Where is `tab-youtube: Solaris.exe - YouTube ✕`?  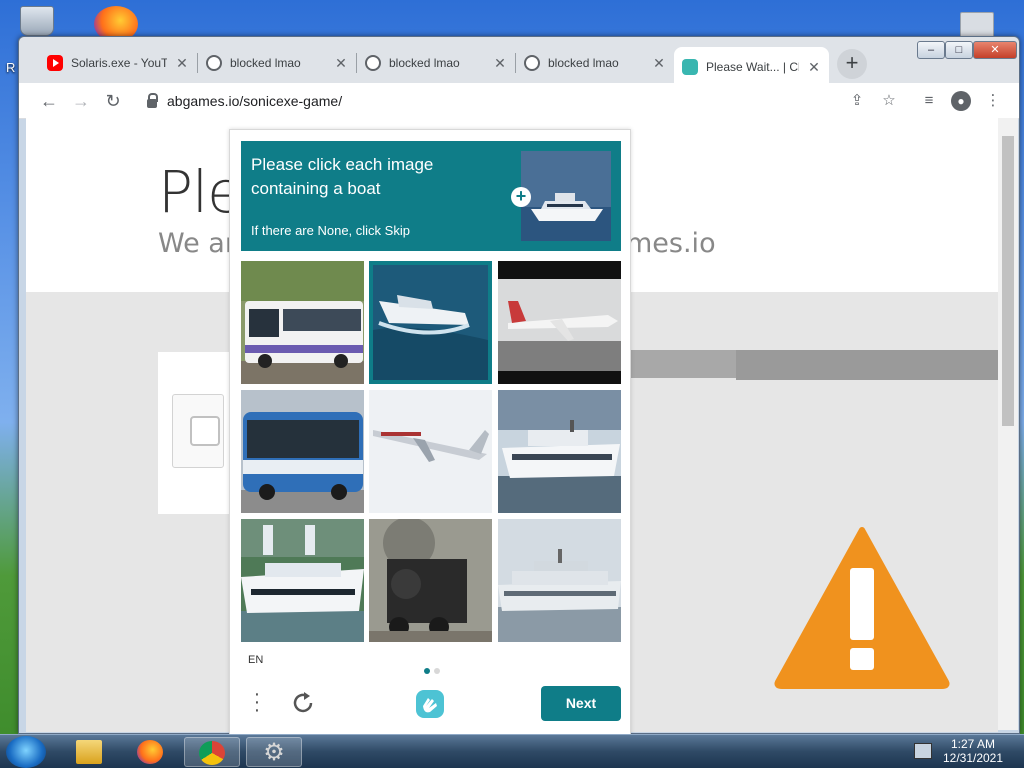
tab-youtube: Solaris.exe - YouTube ✕ is located at coordinates (118, 63).